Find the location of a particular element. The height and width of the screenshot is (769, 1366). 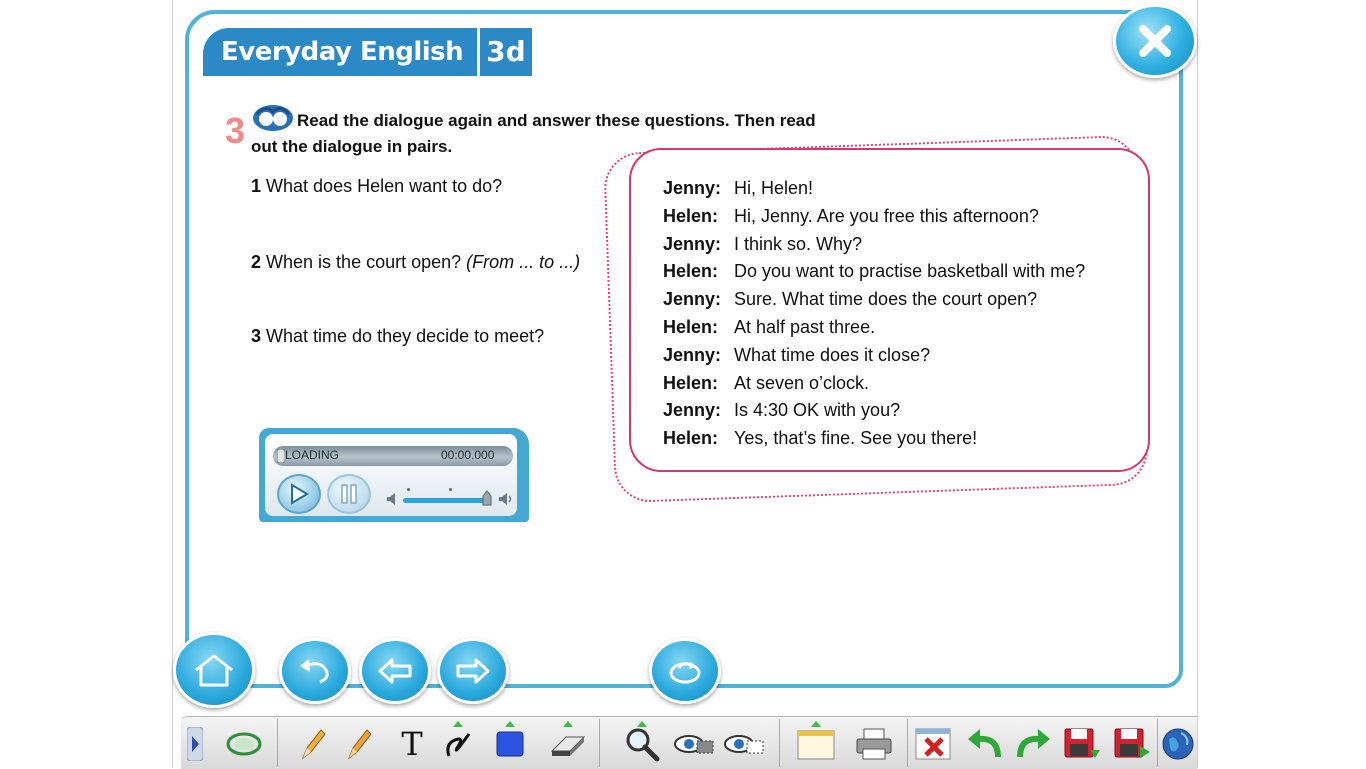

close-icon is located at coordinates (1155, 41).